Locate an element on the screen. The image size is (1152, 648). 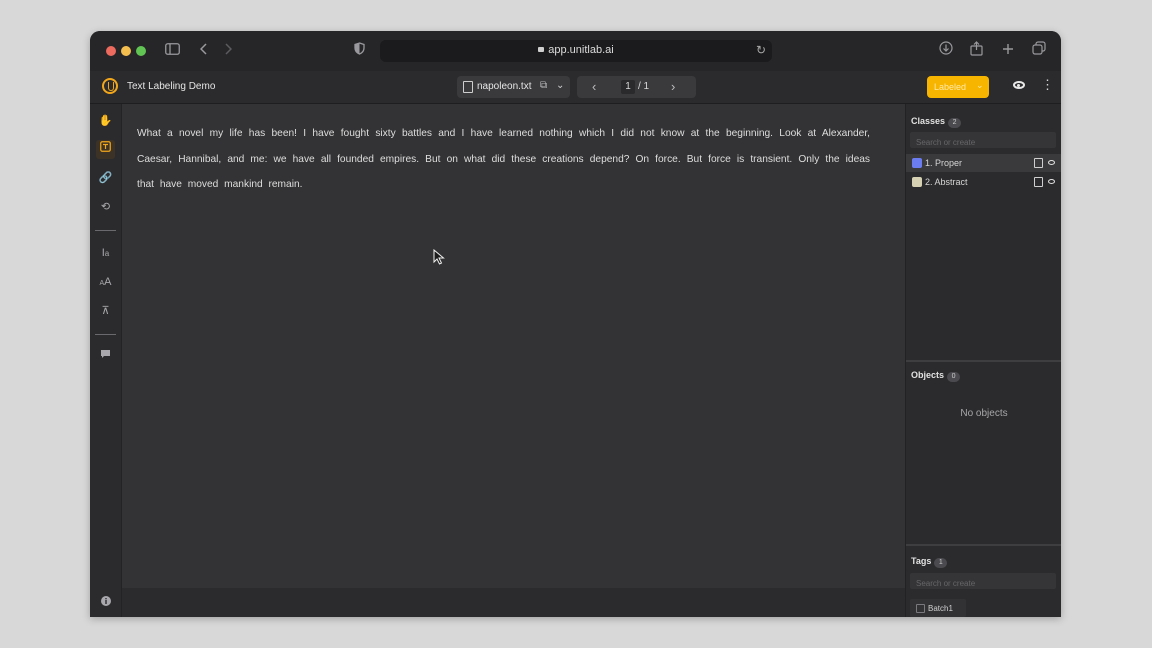
objects-header: Objects 0 is located at coordinates (936, 376).